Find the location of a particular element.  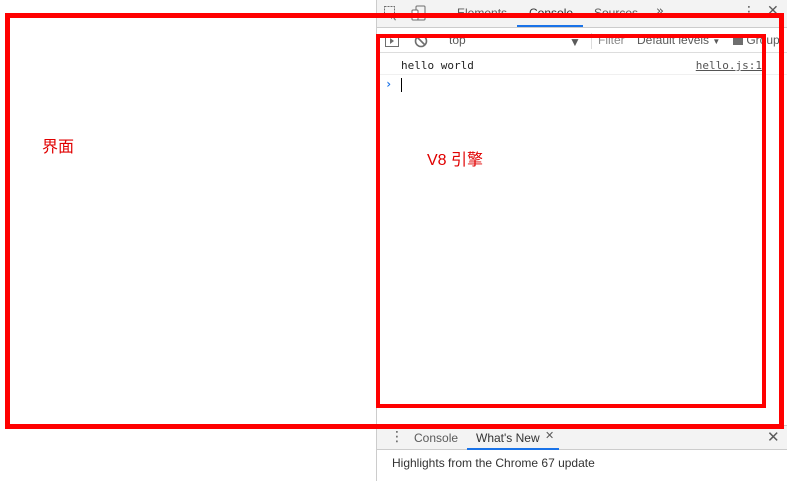

drawer-menu-icon: ⋮ is located at coordinates (397, 437).